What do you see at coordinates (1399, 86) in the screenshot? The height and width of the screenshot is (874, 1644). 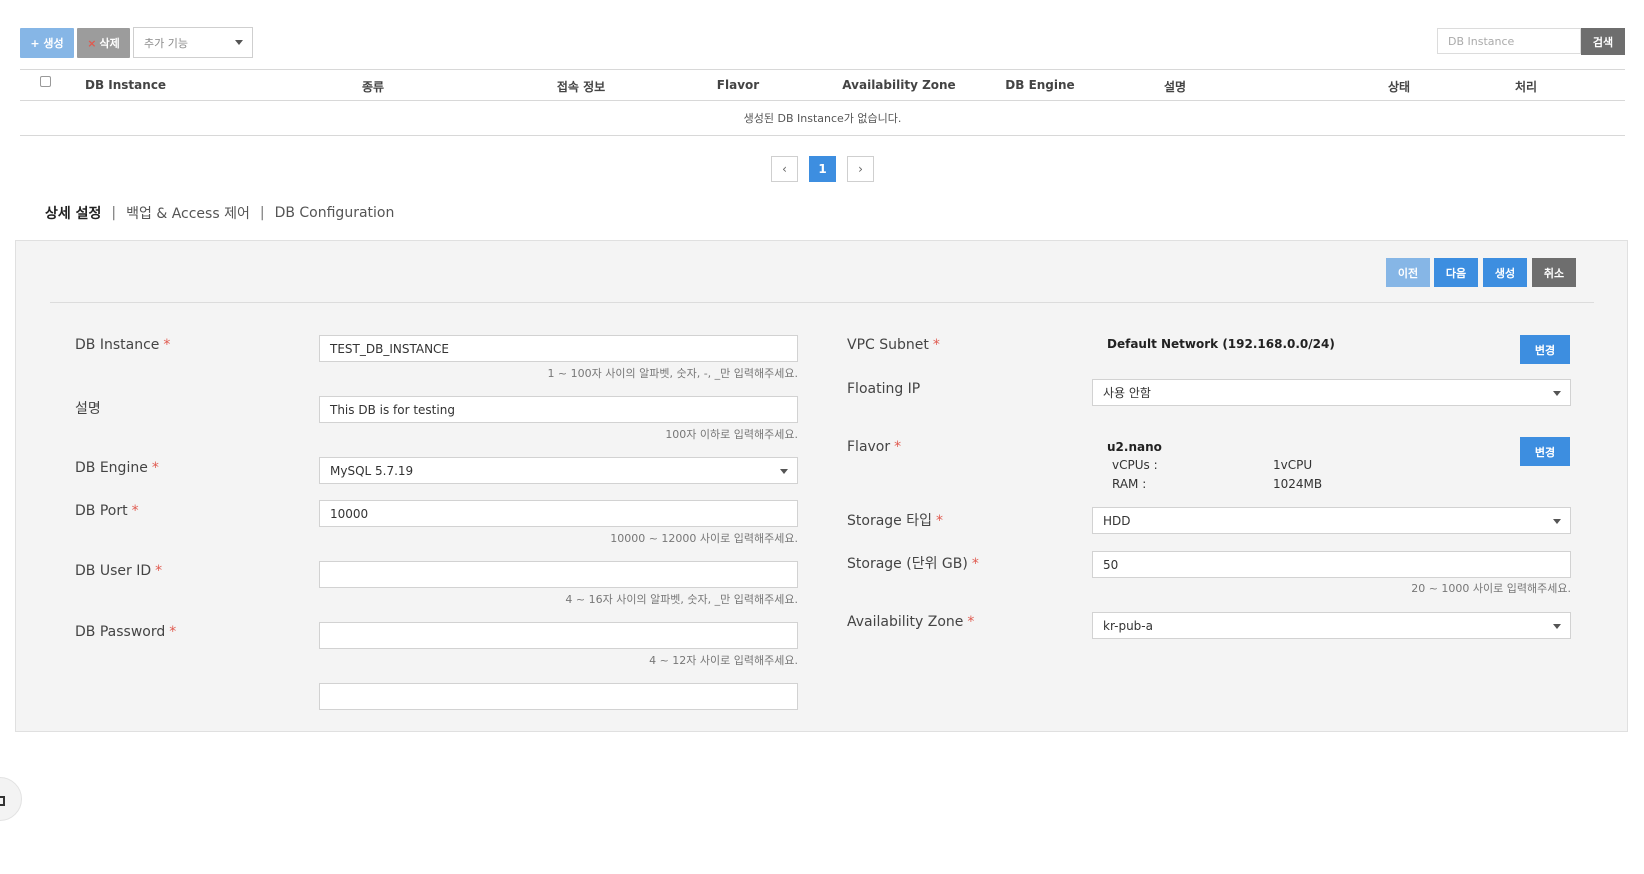 I see `column-header-status: 상태` at bounding box center [1399, 86].